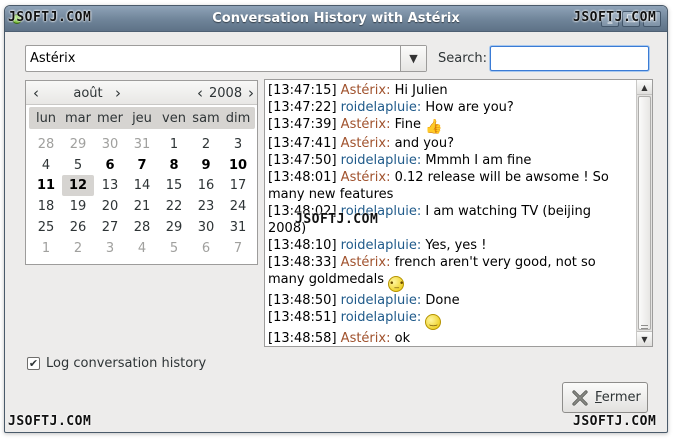 Image resolution: width=674 pixels, height=439 pixels. Describe the element at coordinates (174, 206) in the screenshot. I see `calendar-day: 22` at that location.